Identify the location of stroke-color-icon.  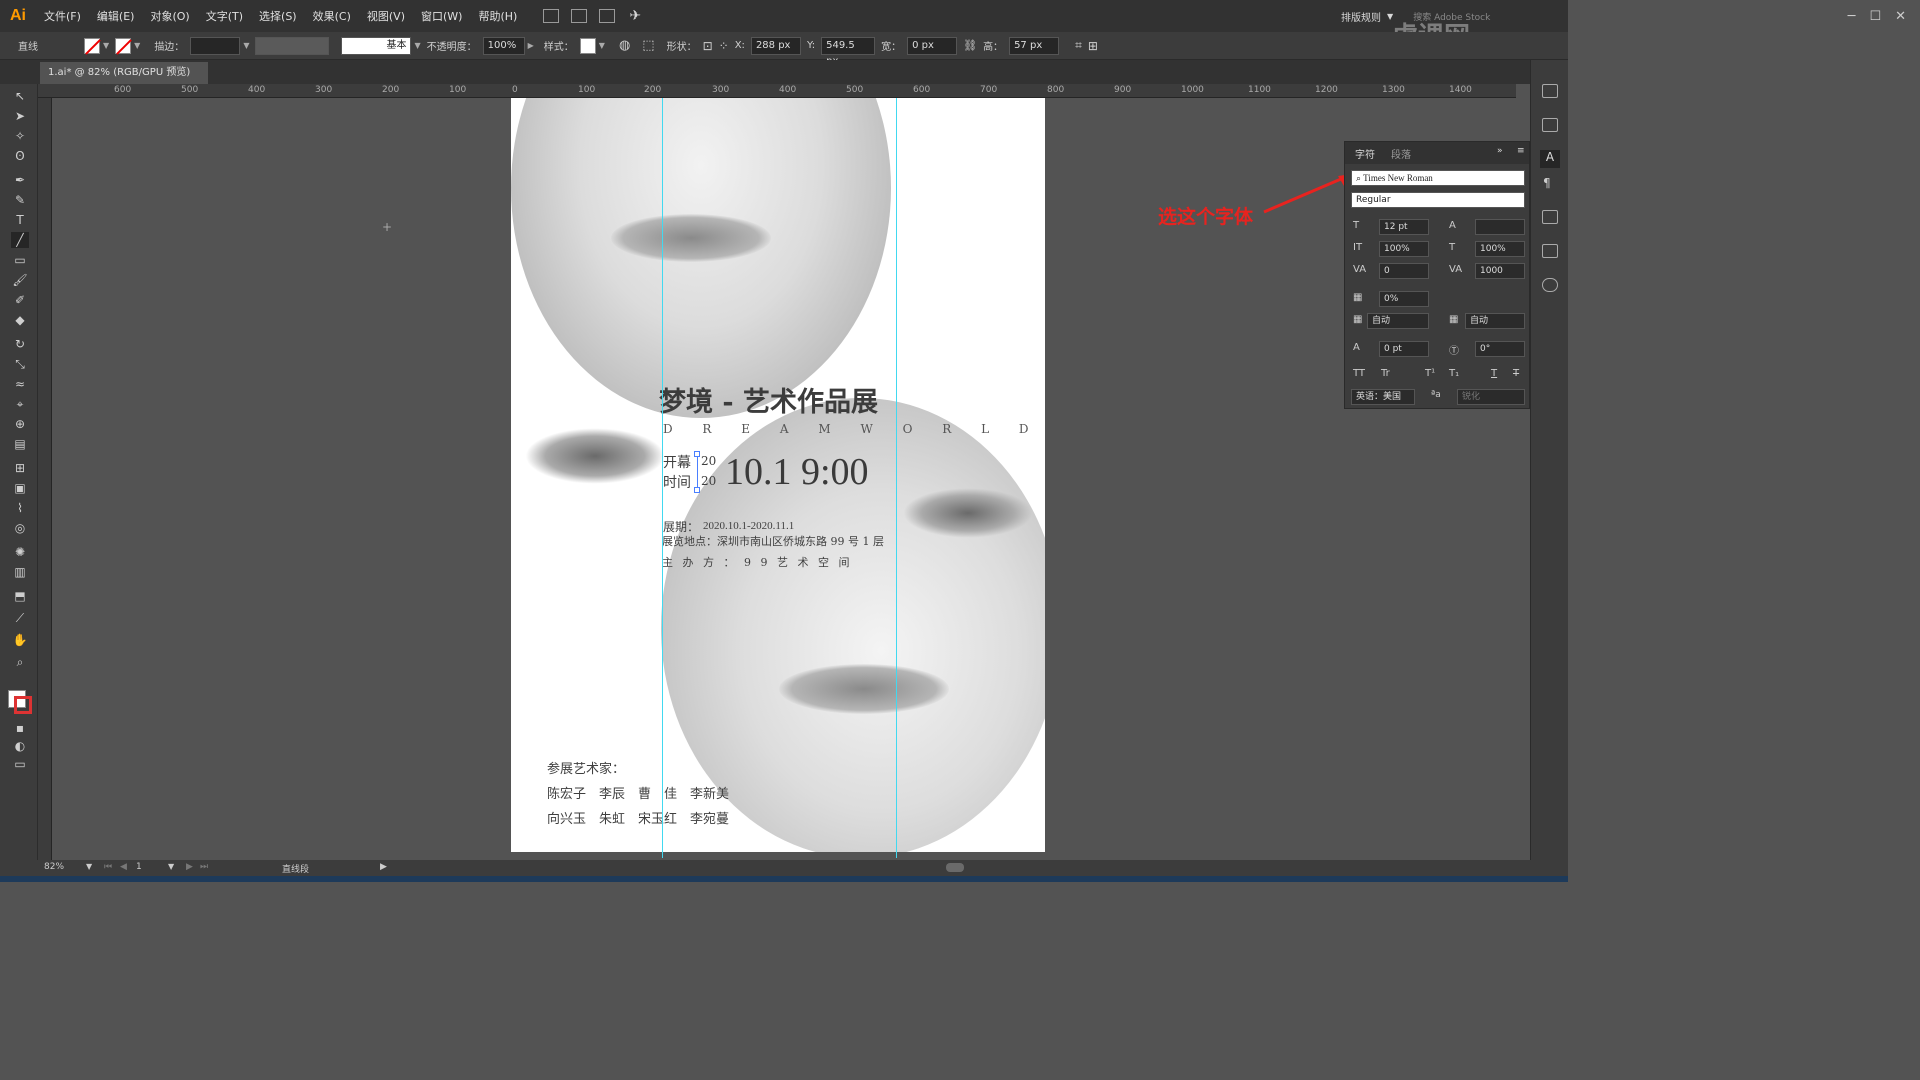
(23, 705).